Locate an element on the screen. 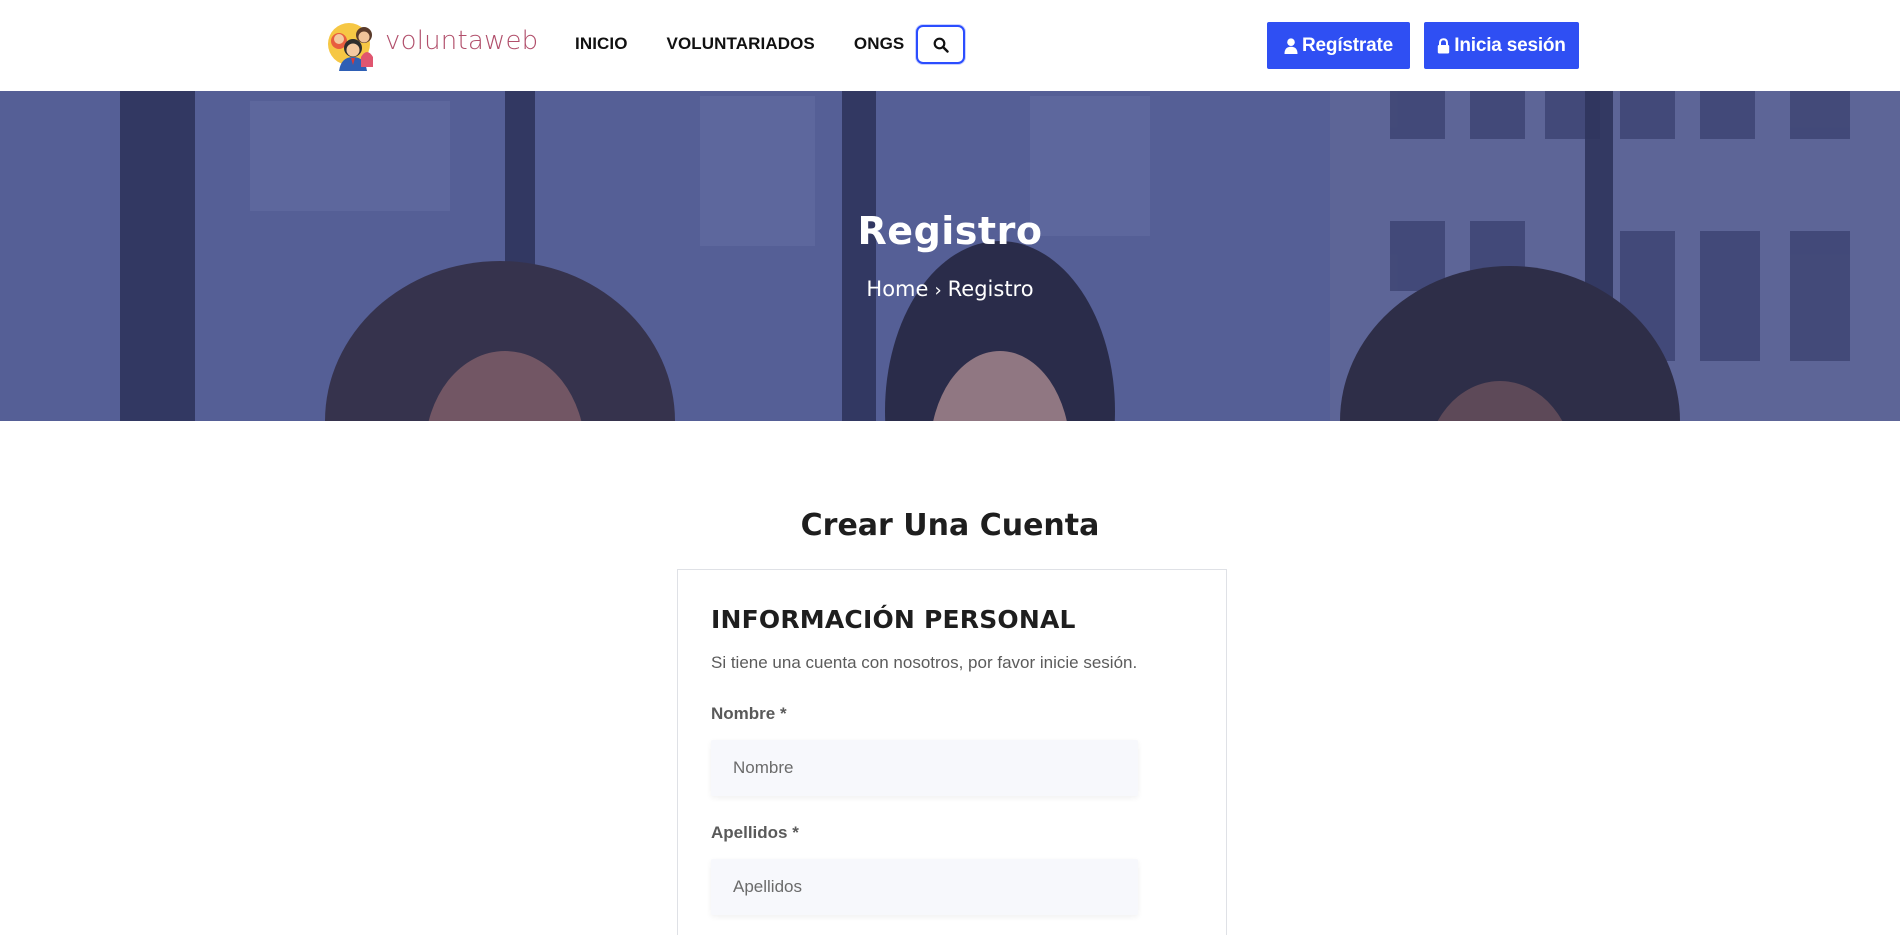 This screenshot has height=935, width=1900. last-name-input is located at coordinates (924, 887).